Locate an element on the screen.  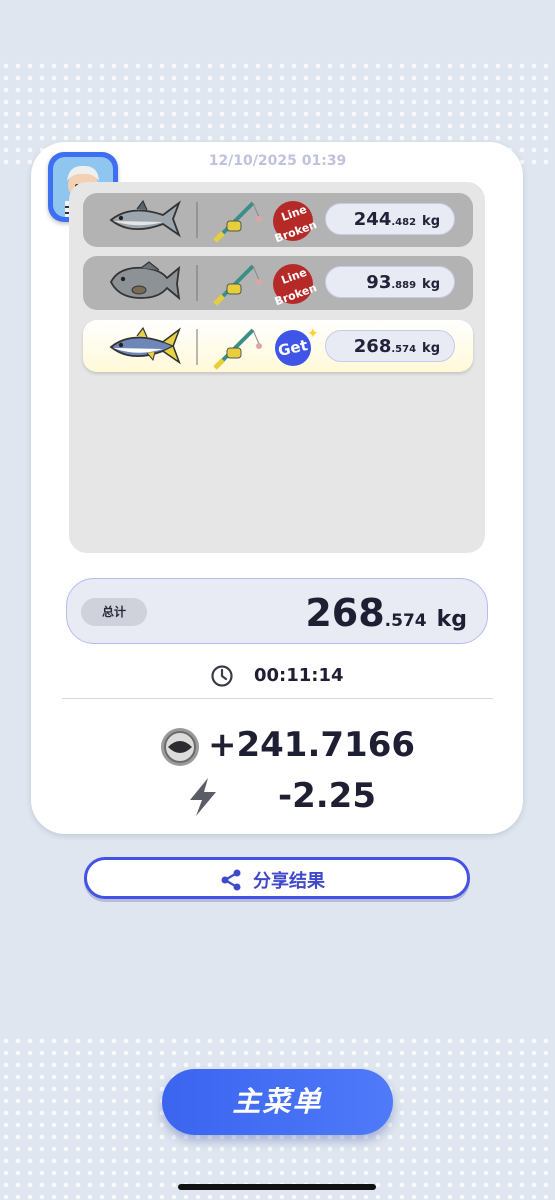
catch-row: Line Broken 244.482 kg is located at coordinates (278, 220).